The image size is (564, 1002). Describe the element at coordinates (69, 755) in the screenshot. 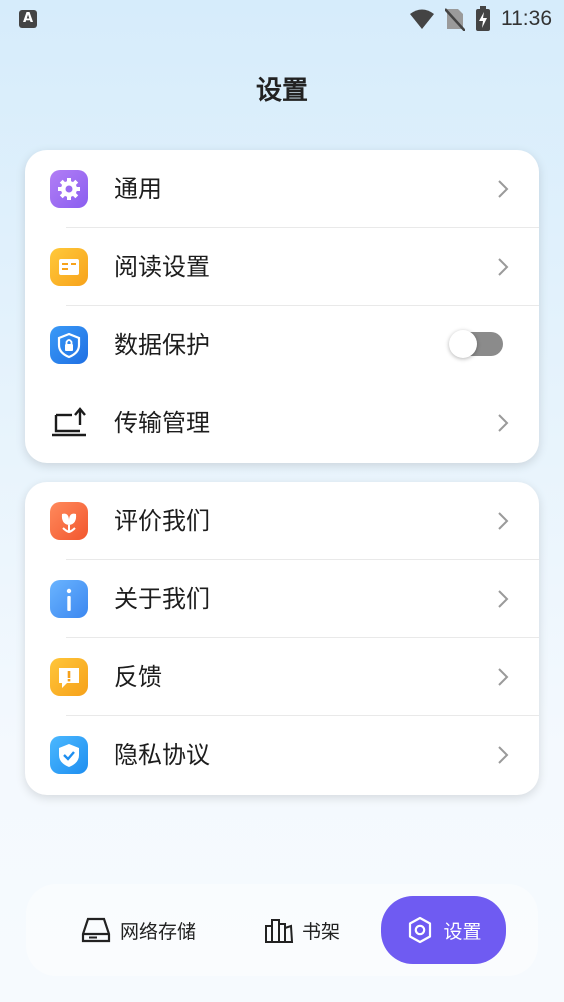

I see `privacy-shield-icon` at that location.